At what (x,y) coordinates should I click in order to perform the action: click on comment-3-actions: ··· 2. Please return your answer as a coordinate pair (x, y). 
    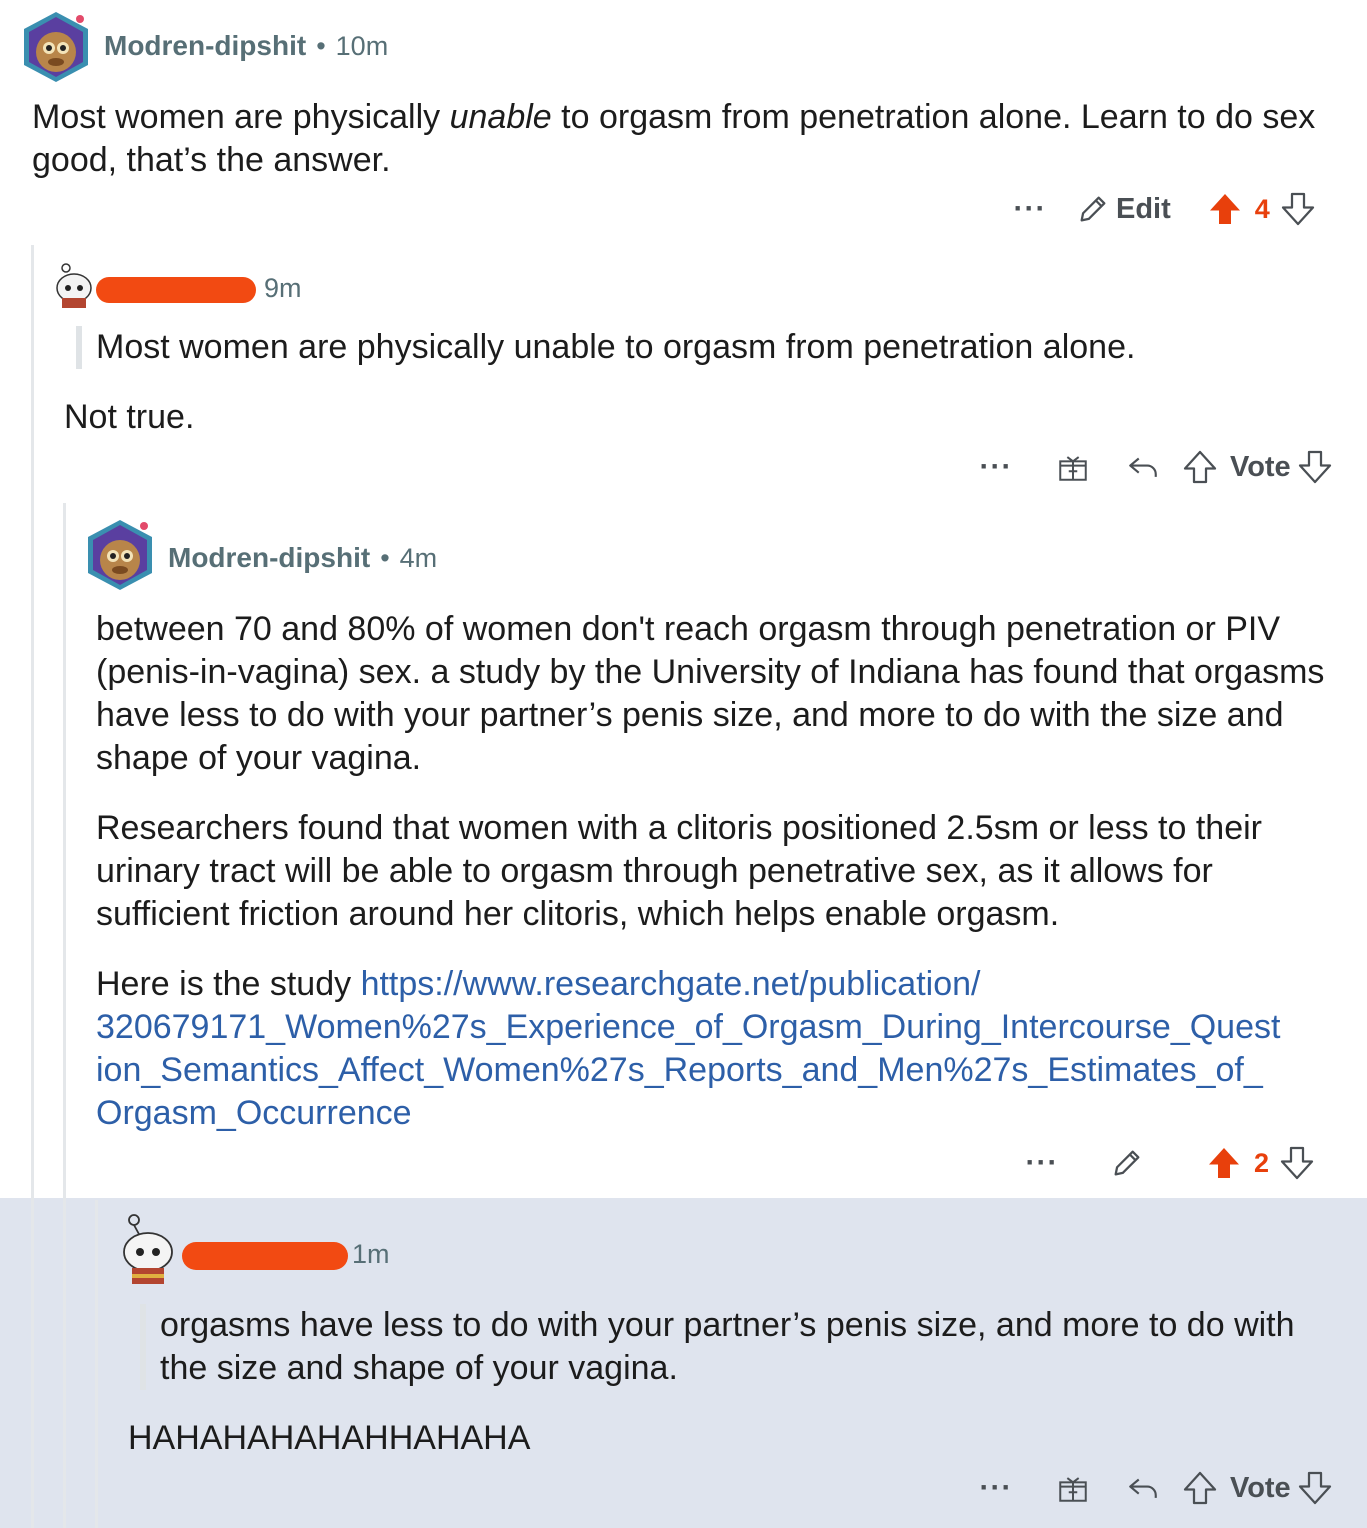
    Looking at the image, I should click on (1168, 1163).